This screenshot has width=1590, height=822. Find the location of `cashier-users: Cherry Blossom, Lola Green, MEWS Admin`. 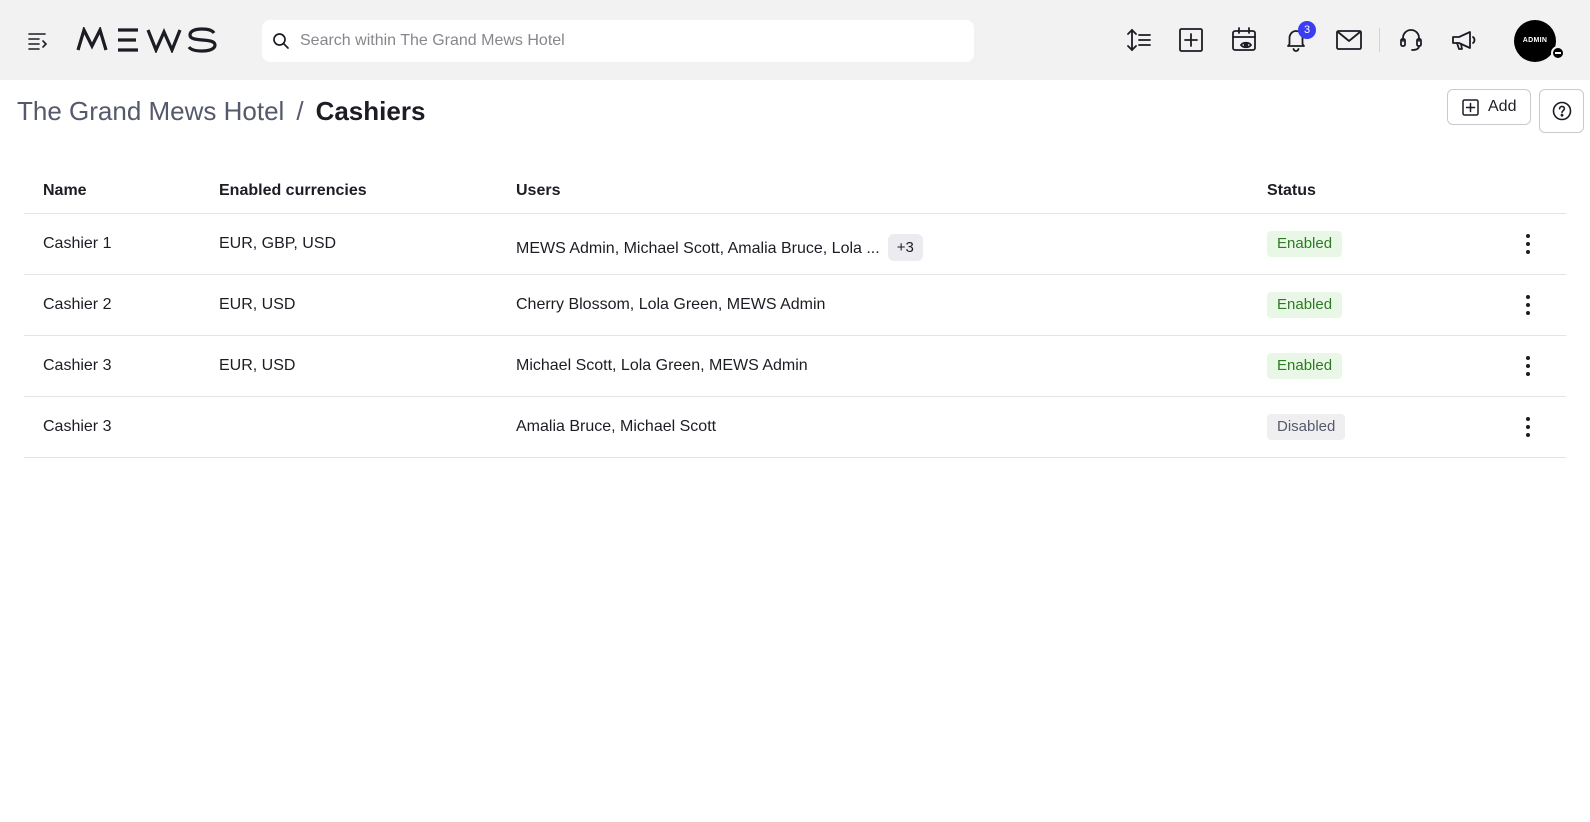

cashier-users: Cherry Blossom, Lola Green, MEWS Admin is located at coordinates (671, 304).